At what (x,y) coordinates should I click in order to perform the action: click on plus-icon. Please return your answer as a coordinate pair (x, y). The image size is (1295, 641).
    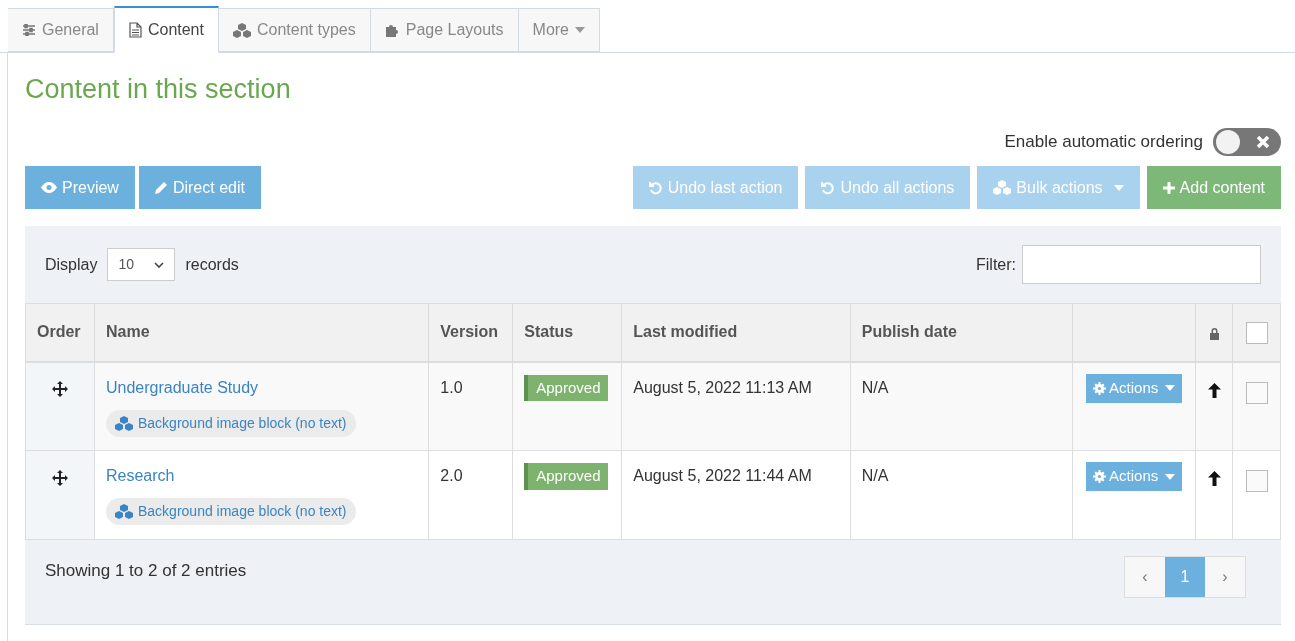
    Looking at the image, I should click on (1168, 187).